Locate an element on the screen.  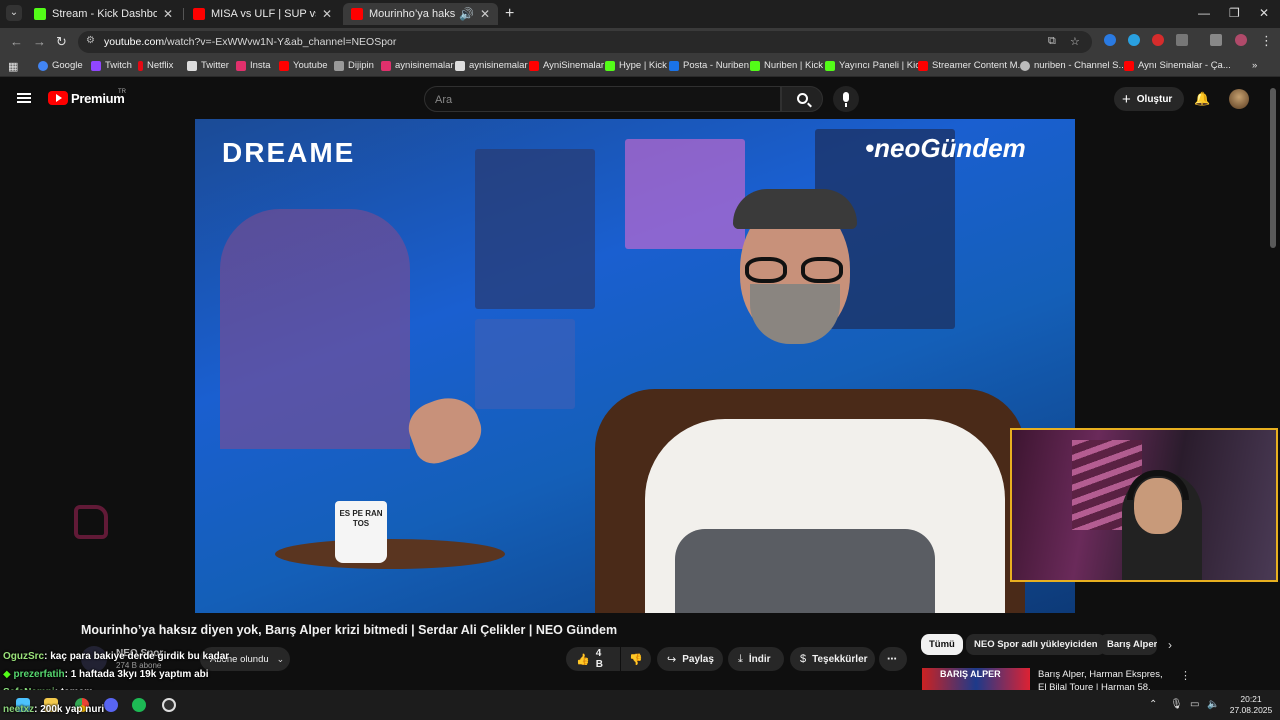
bookmark-label: Youtube is located at coordinates (310, 65).